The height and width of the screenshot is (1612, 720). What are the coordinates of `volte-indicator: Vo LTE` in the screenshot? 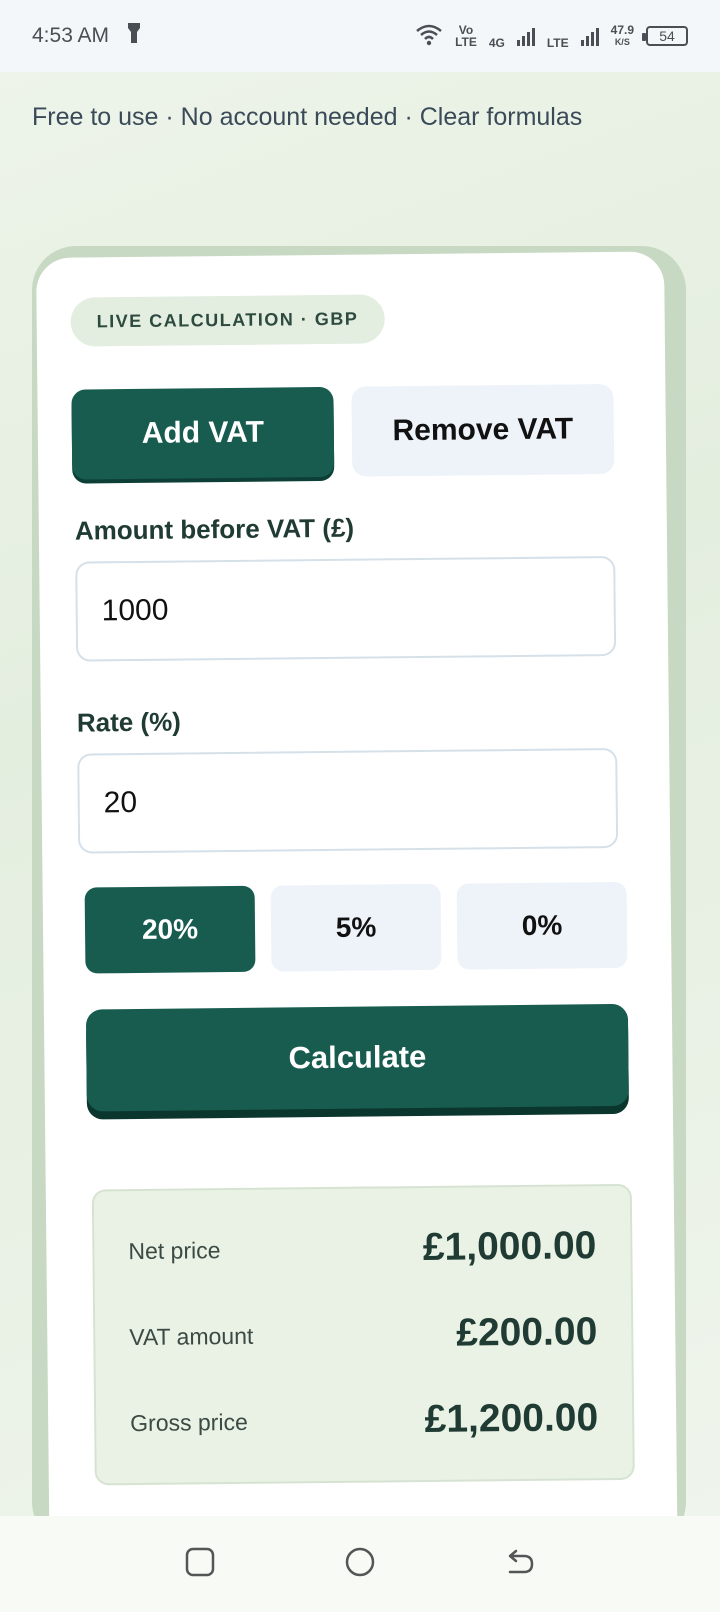 It's located at (466, 36).